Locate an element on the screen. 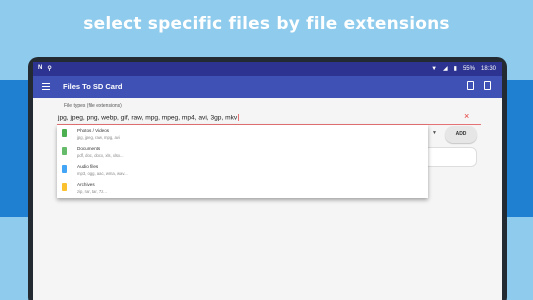 This screenshot has width=533, height=300. dropdown-item-photos: Photos / Videos jpg, jpeg, raw, mpg, avi is located at coordinates (242, 135).